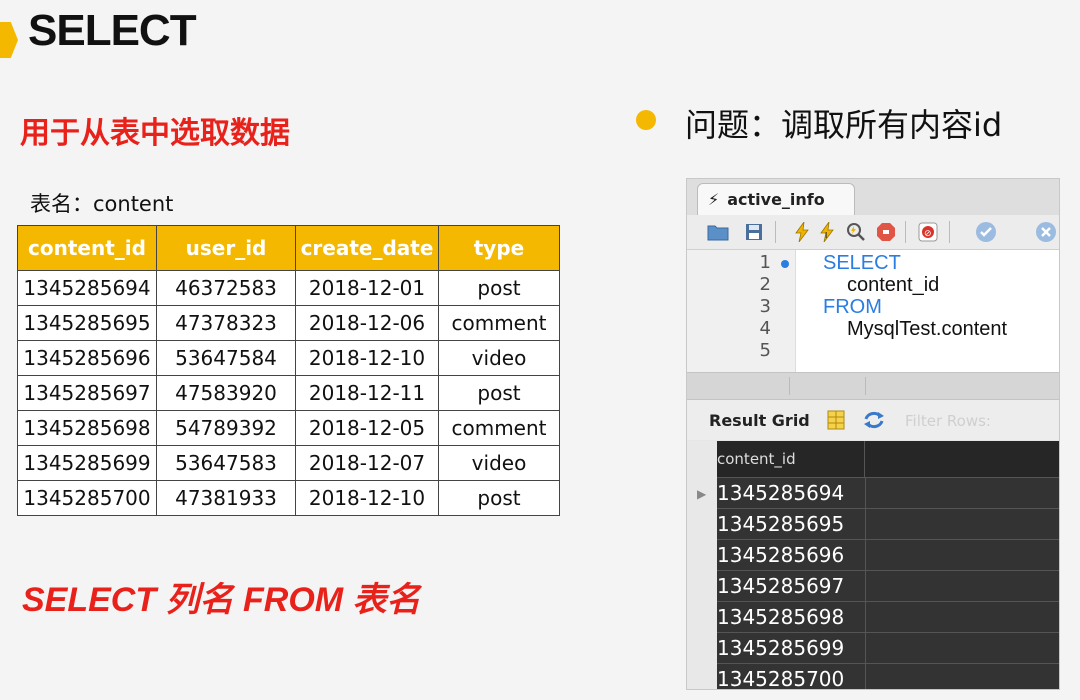  What do you see at coordinates (948, 421) in the screenshot?
I see `filter-rows-label: Filter Rows:` at bounding box center [948, 421].